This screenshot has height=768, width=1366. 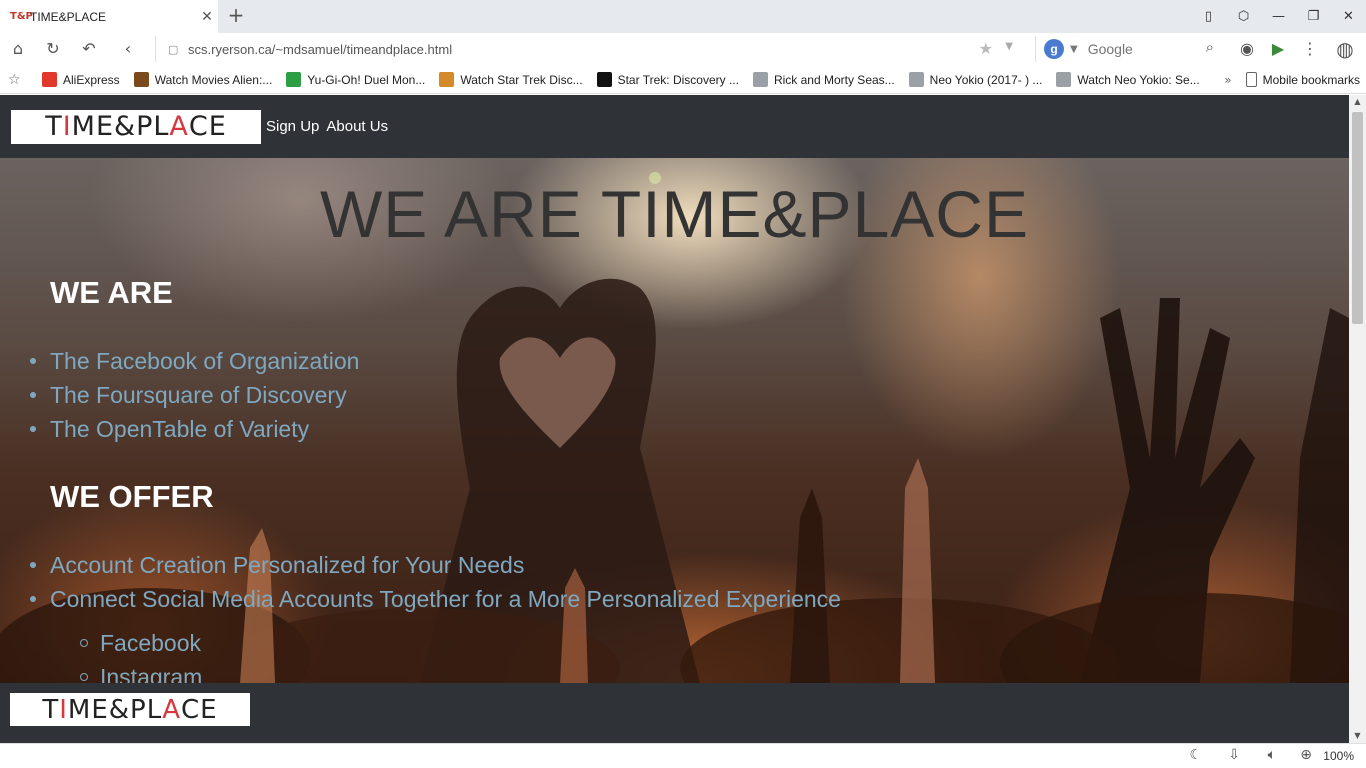 What do you see at coordinates (683, 755) in the screenshot?
I see `status-bar: ☾ ⇩ 🔈︎ ⊕ 100%` at bounding box center [683, 755].